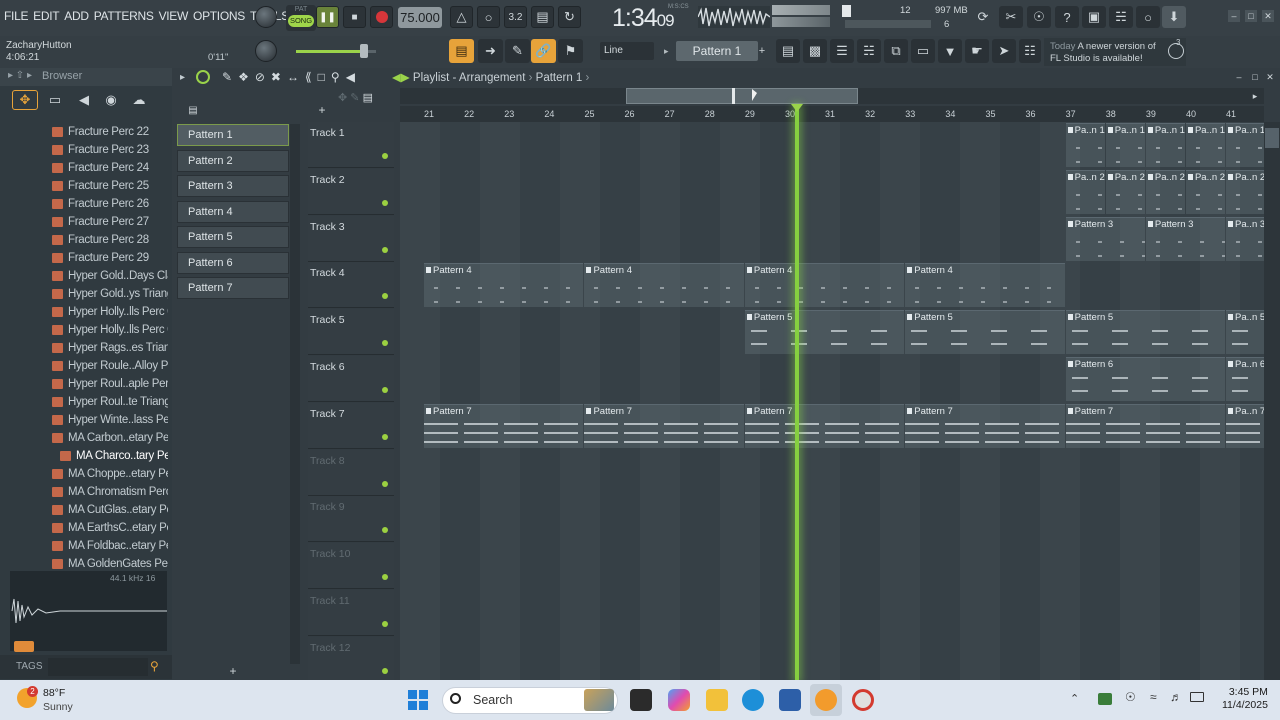 The width and height of the screenshot is (1280, 720). Describe the element at coordinates (1234, 16) in the screenshot. I see `minimize-button: –` at that location.